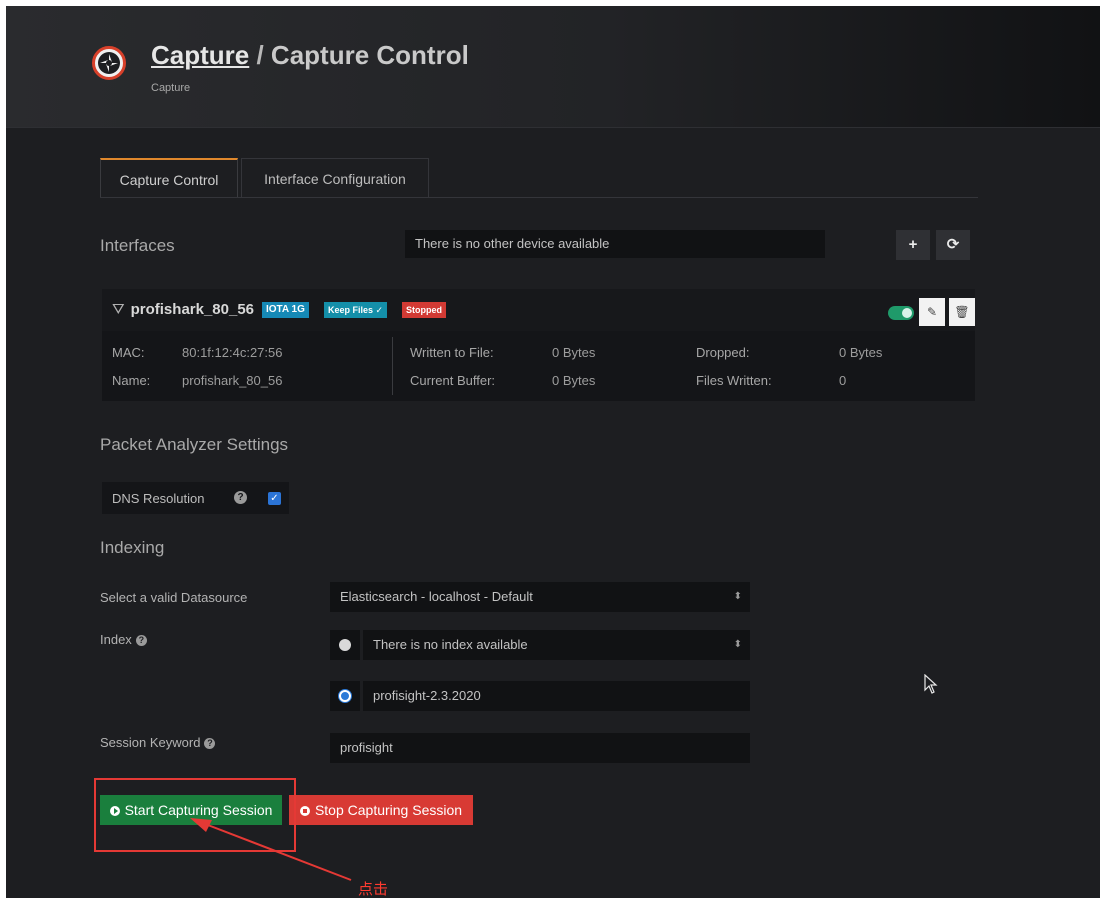 This screenshot has height=900, width=1106. I want to click on written-label: Written to File:, so click(452, 352).